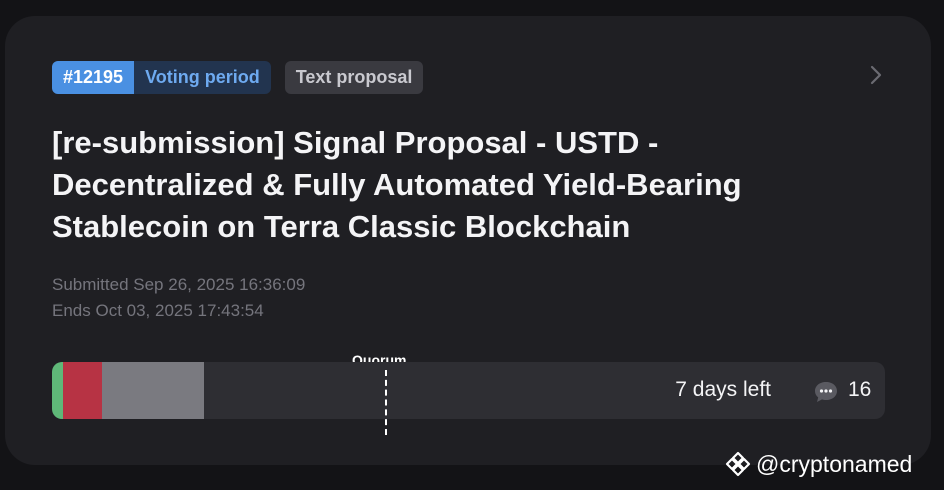 The image size is (944, 490). Describe the element at coordinates (386, 402) in the screenshot. I see `quorum-marker` at that location.